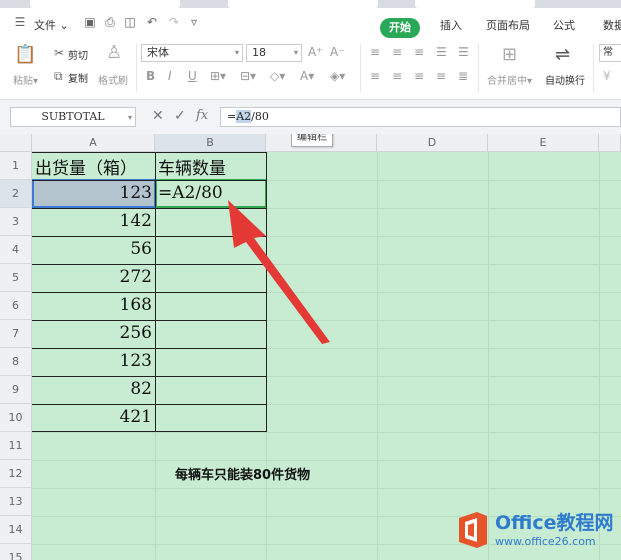 The height and width of the screenshot is (560, 621). Describe the element at coordinates (274, 53) in the screenshot. I see `font-size-select: 18 ▾` at that location.